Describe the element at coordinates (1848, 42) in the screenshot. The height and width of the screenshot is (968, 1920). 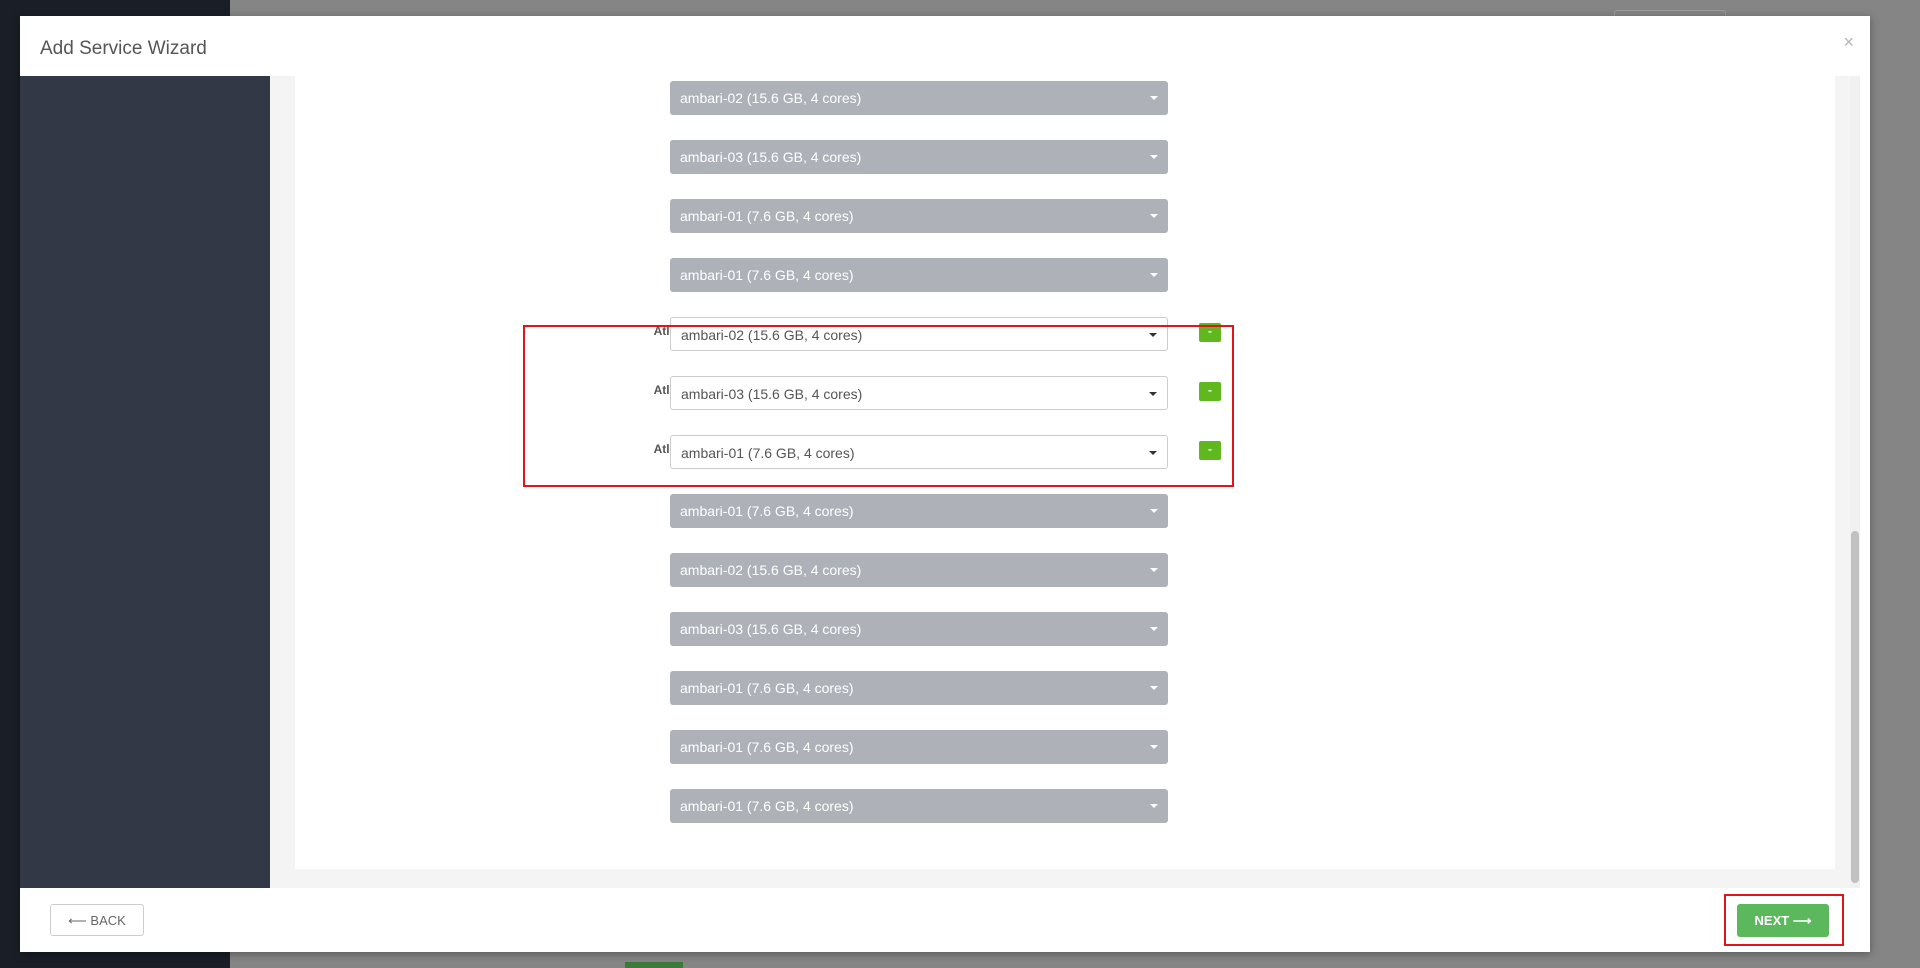
I see `close-icon: ×` at that location.